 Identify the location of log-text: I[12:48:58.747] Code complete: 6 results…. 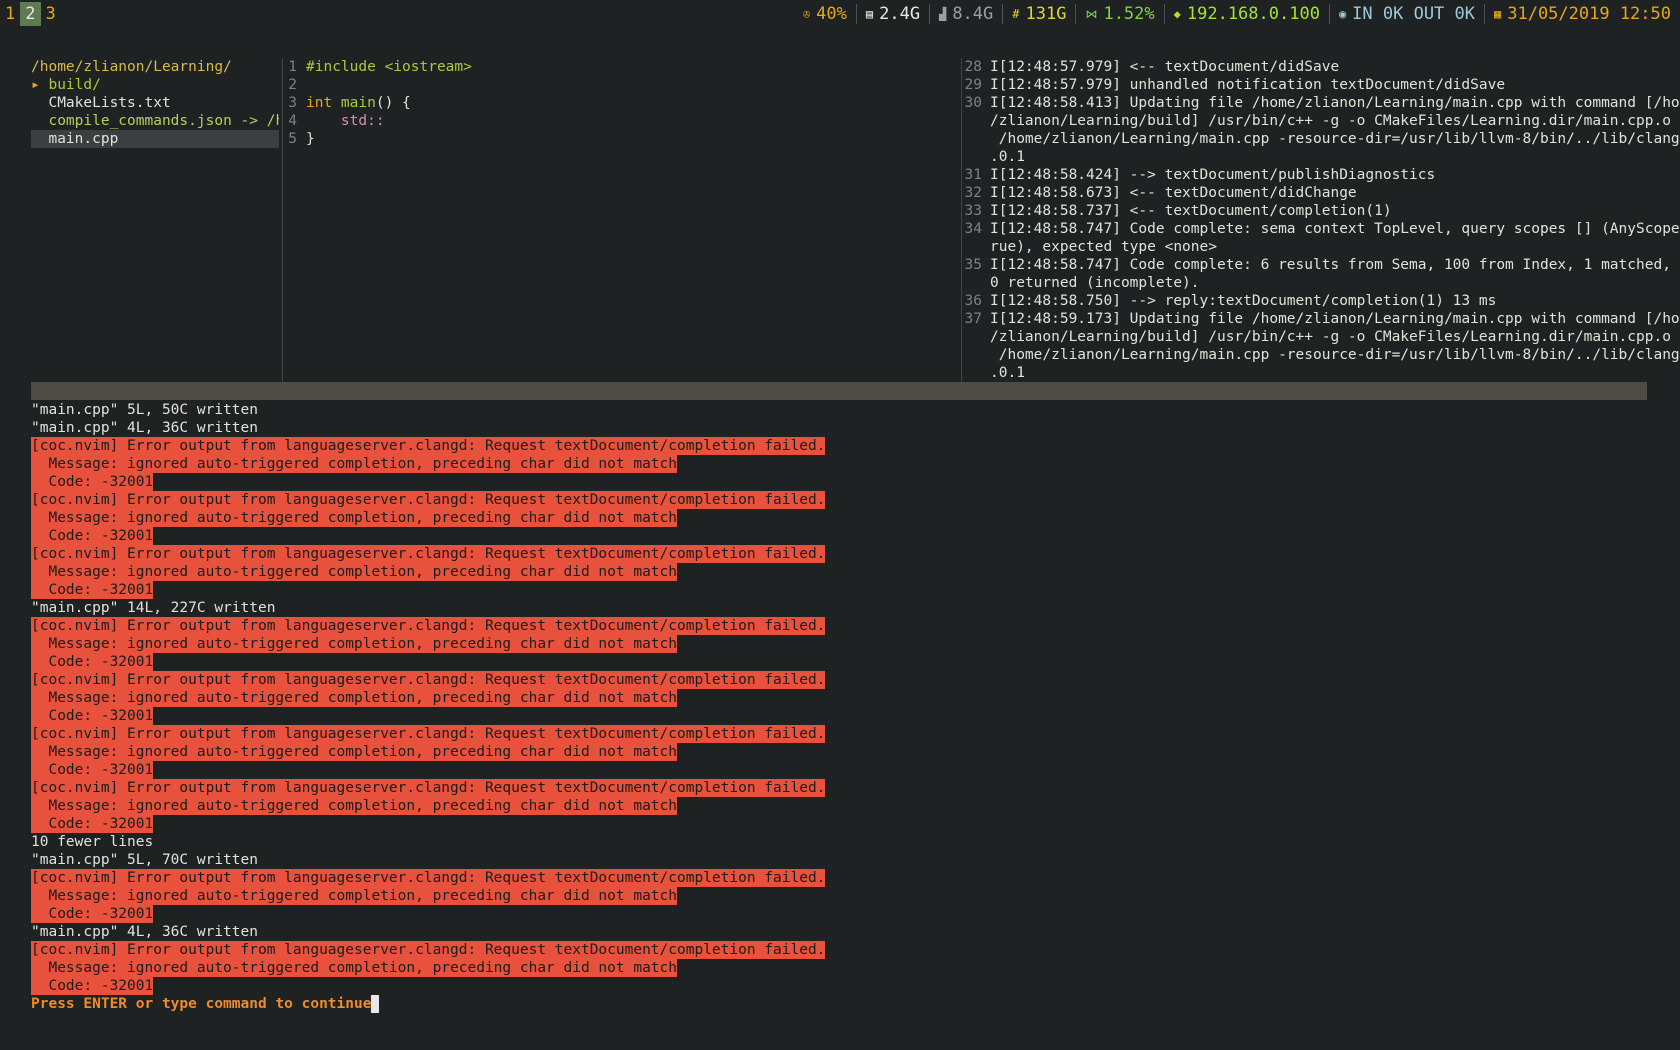
(1335, 265).